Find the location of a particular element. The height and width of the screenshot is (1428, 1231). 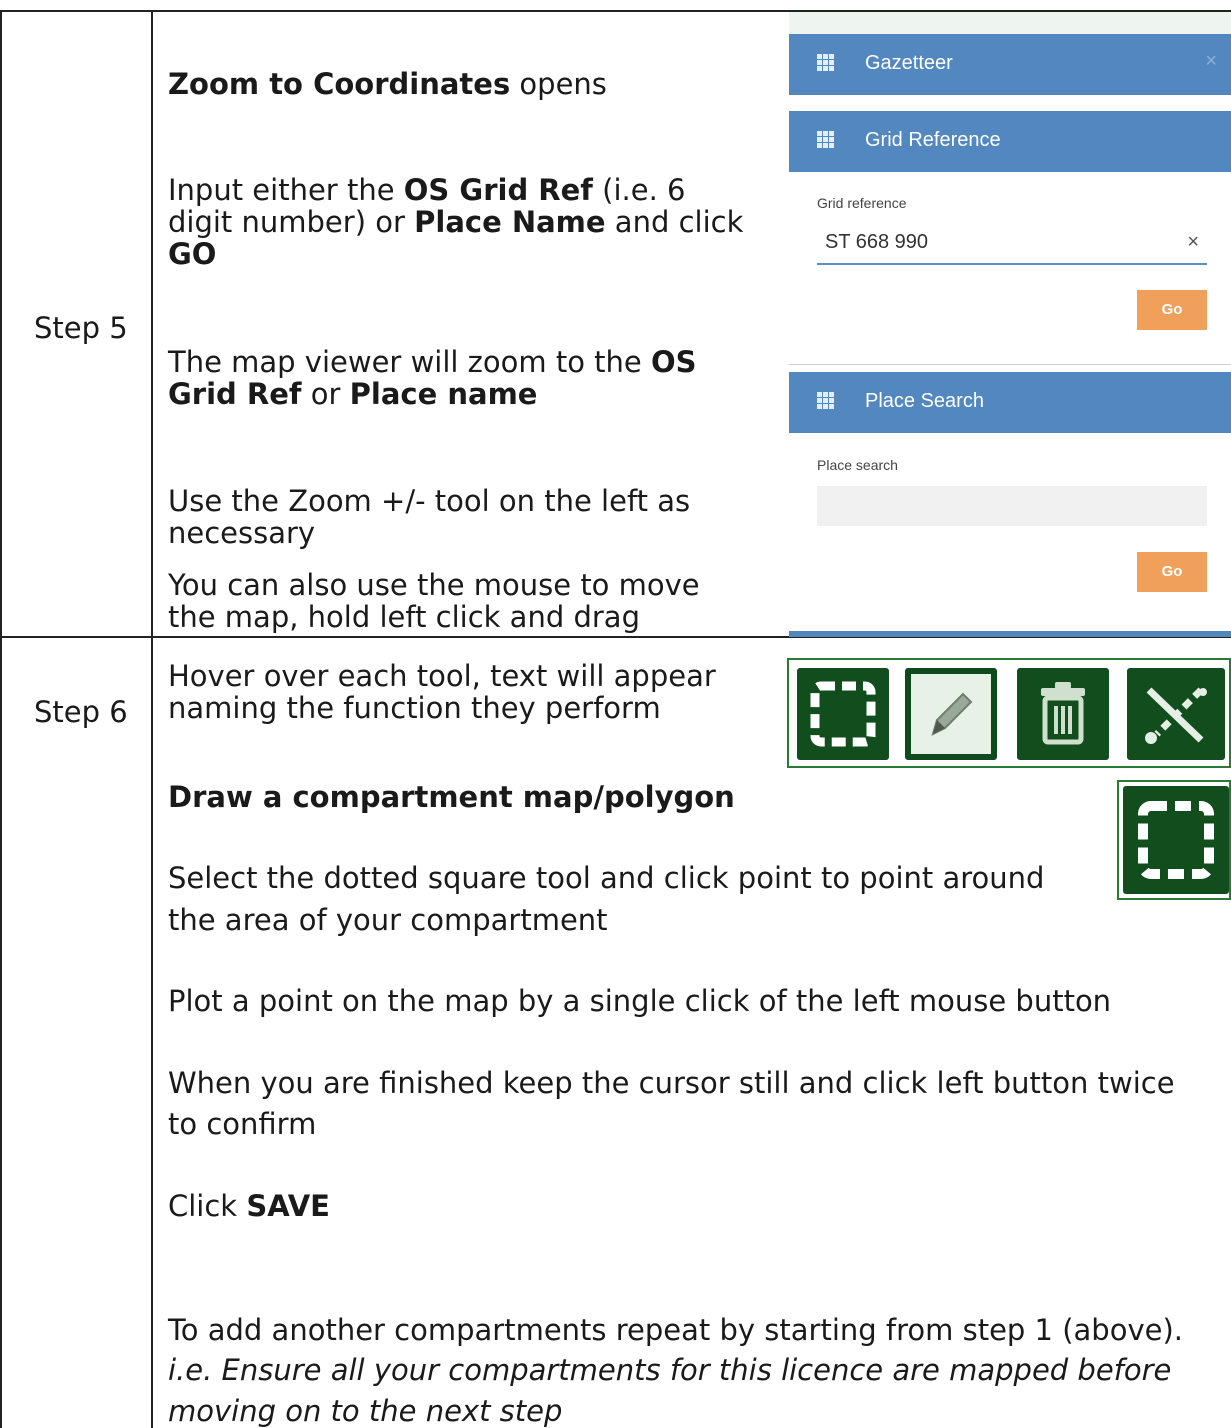

step5-zoom-note: The map viewer will zoom to the OS is located at coordinates (432, 362).